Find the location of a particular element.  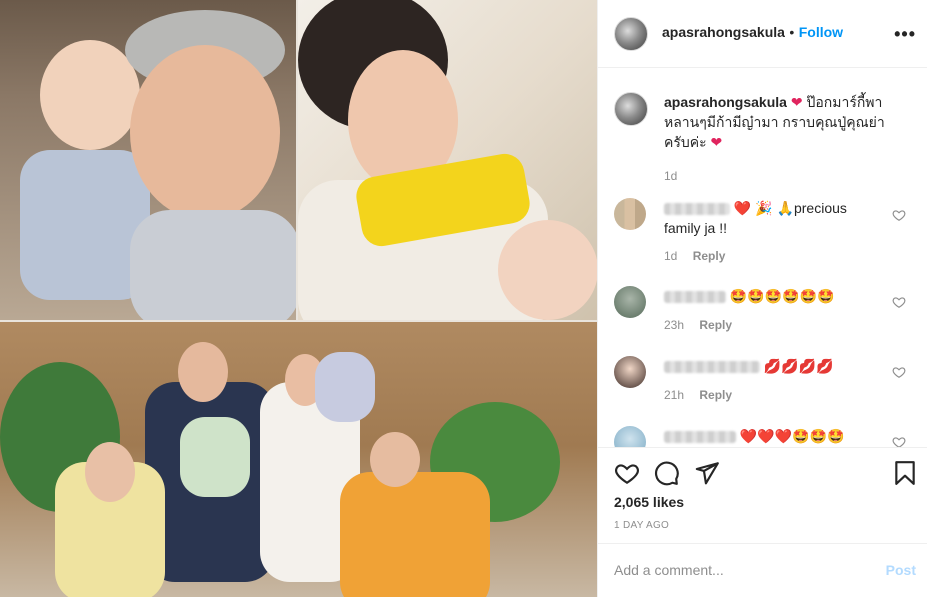

share-icon is located at coordinates (707, 473).